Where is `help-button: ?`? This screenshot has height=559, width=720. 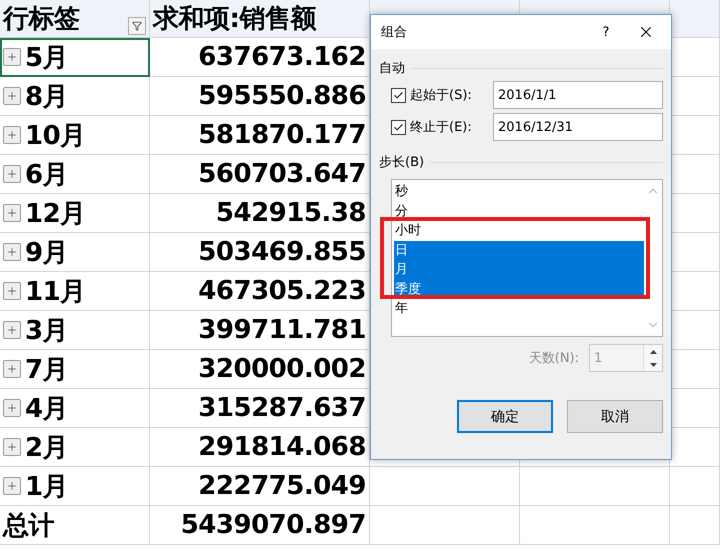 help-button: ? is located at coordinates (606, 32).